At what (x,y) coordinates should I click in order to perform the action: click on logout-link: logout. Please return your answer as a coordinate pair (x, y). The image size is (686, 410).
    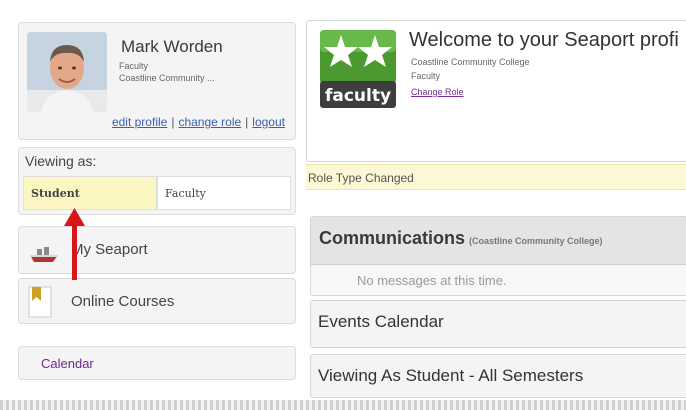
    Looking at the image, I should click on (268, 122).